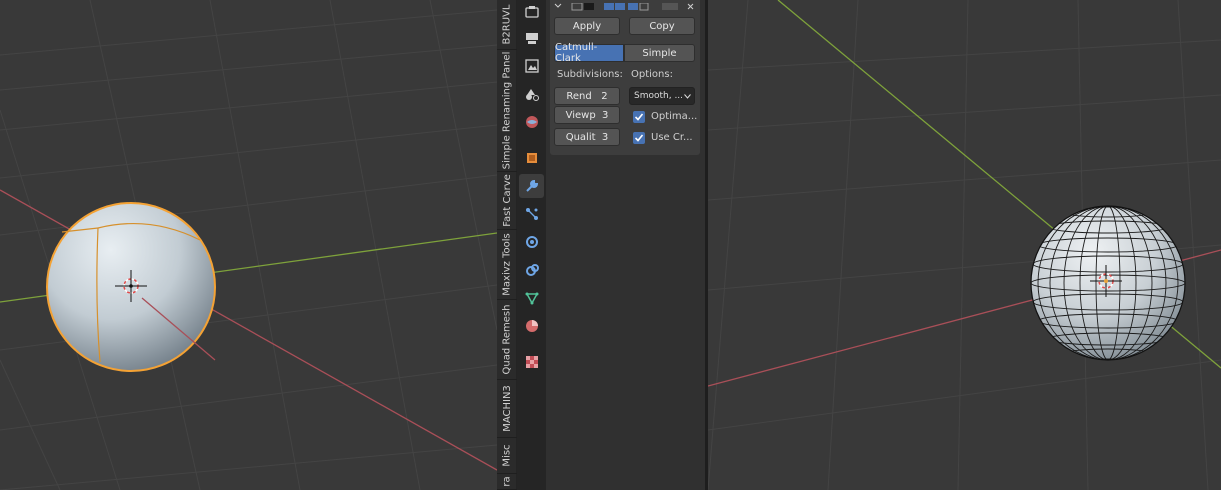 This screenshot has height=490, width=1221. I want to click on tab-label: MACHIN3, so click(507, 408).